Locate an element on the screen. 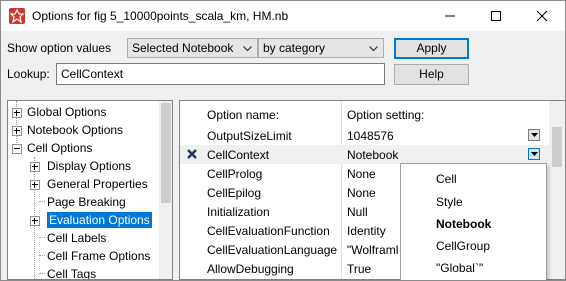 The height and width of the screenshot is (281, 566). tree-item-label: Cell Frame Options is located at coordinates (99, 256).